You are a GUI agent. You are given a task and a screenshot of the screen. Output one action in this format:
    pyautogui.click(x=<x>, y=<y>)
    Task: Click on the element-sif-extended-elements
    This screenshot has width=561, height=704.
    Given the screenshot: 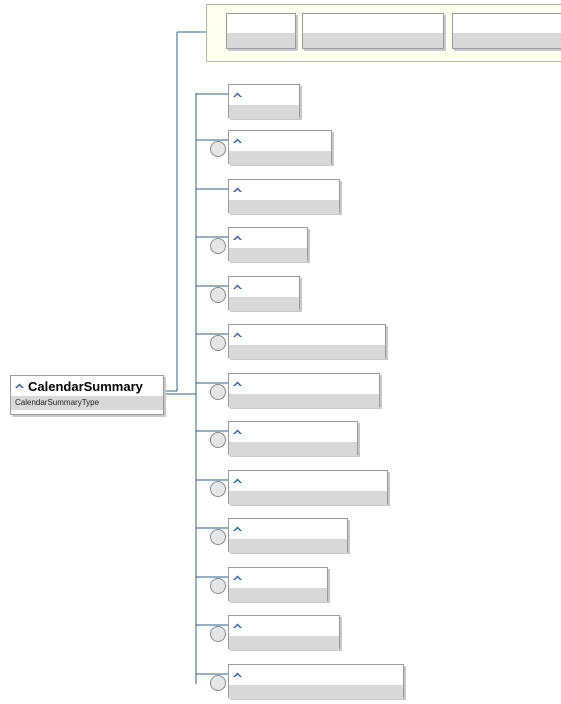 What is the action you would take?
    pyautogui.click(x=316, y=681)
    